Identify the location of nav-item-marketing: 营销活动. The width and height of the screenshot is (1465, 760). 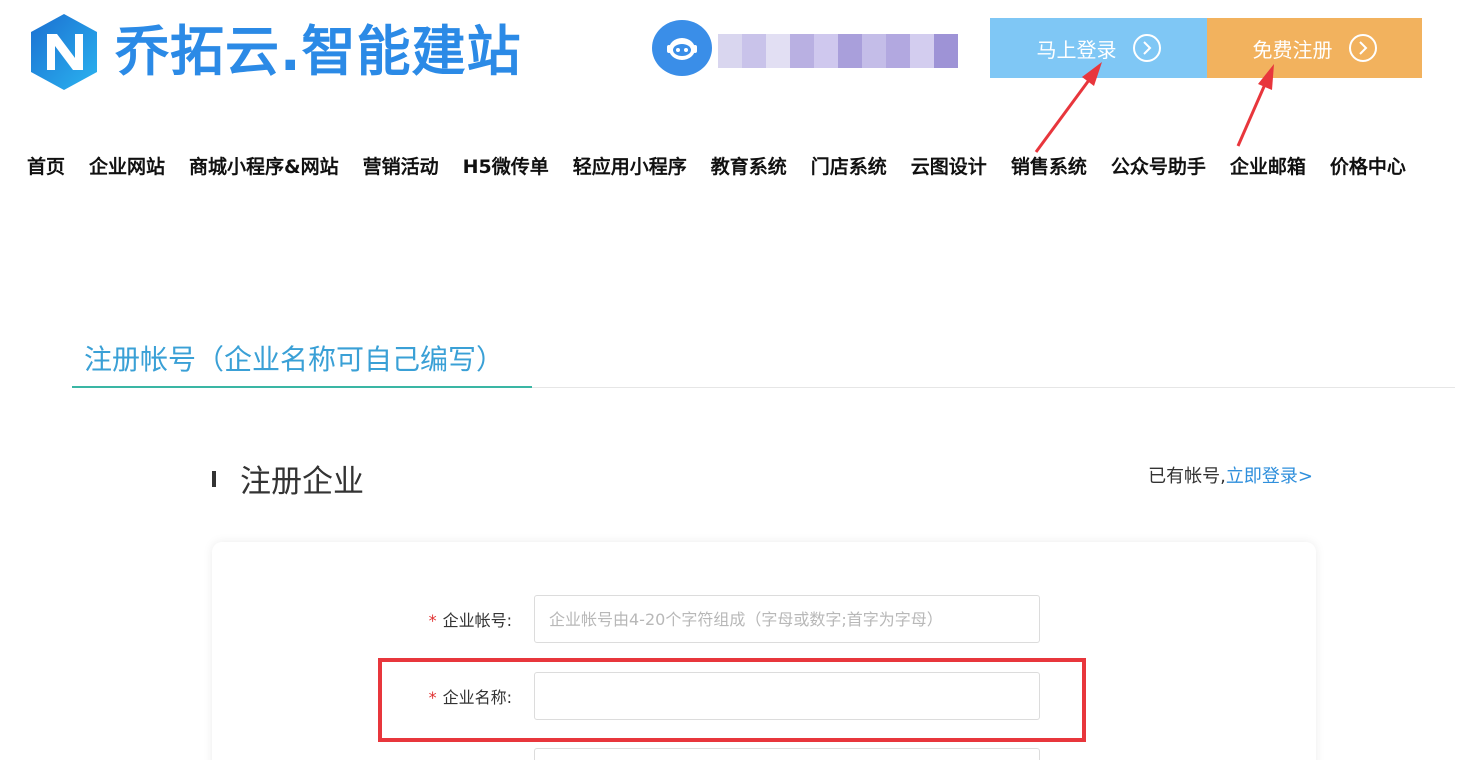
(401, 165).